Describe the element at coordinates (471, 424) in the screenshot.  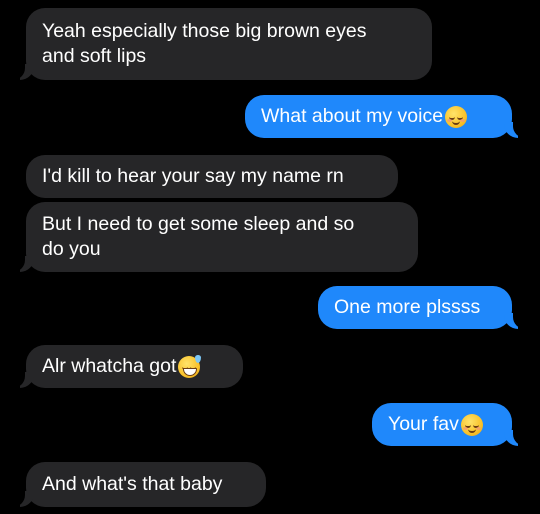
I see `smiling-blush-face-emoji-icon` at that location.